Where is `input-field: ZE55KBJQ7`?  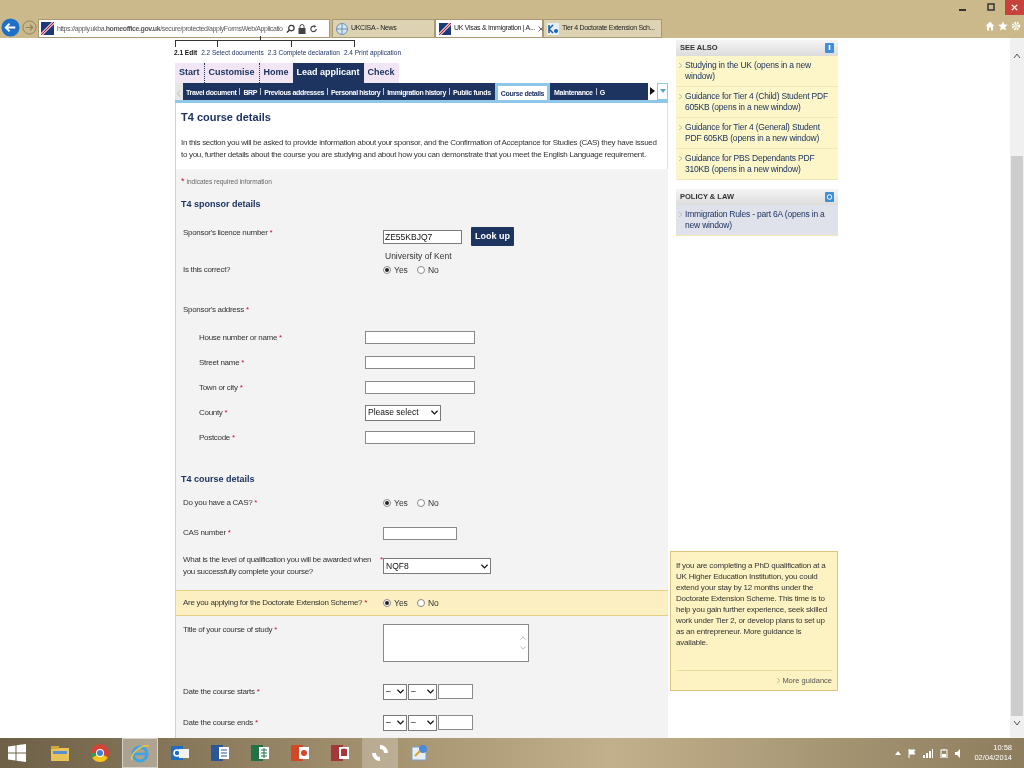
input-field: ZE55KBJQ7 is located at coordinates (422, 236).